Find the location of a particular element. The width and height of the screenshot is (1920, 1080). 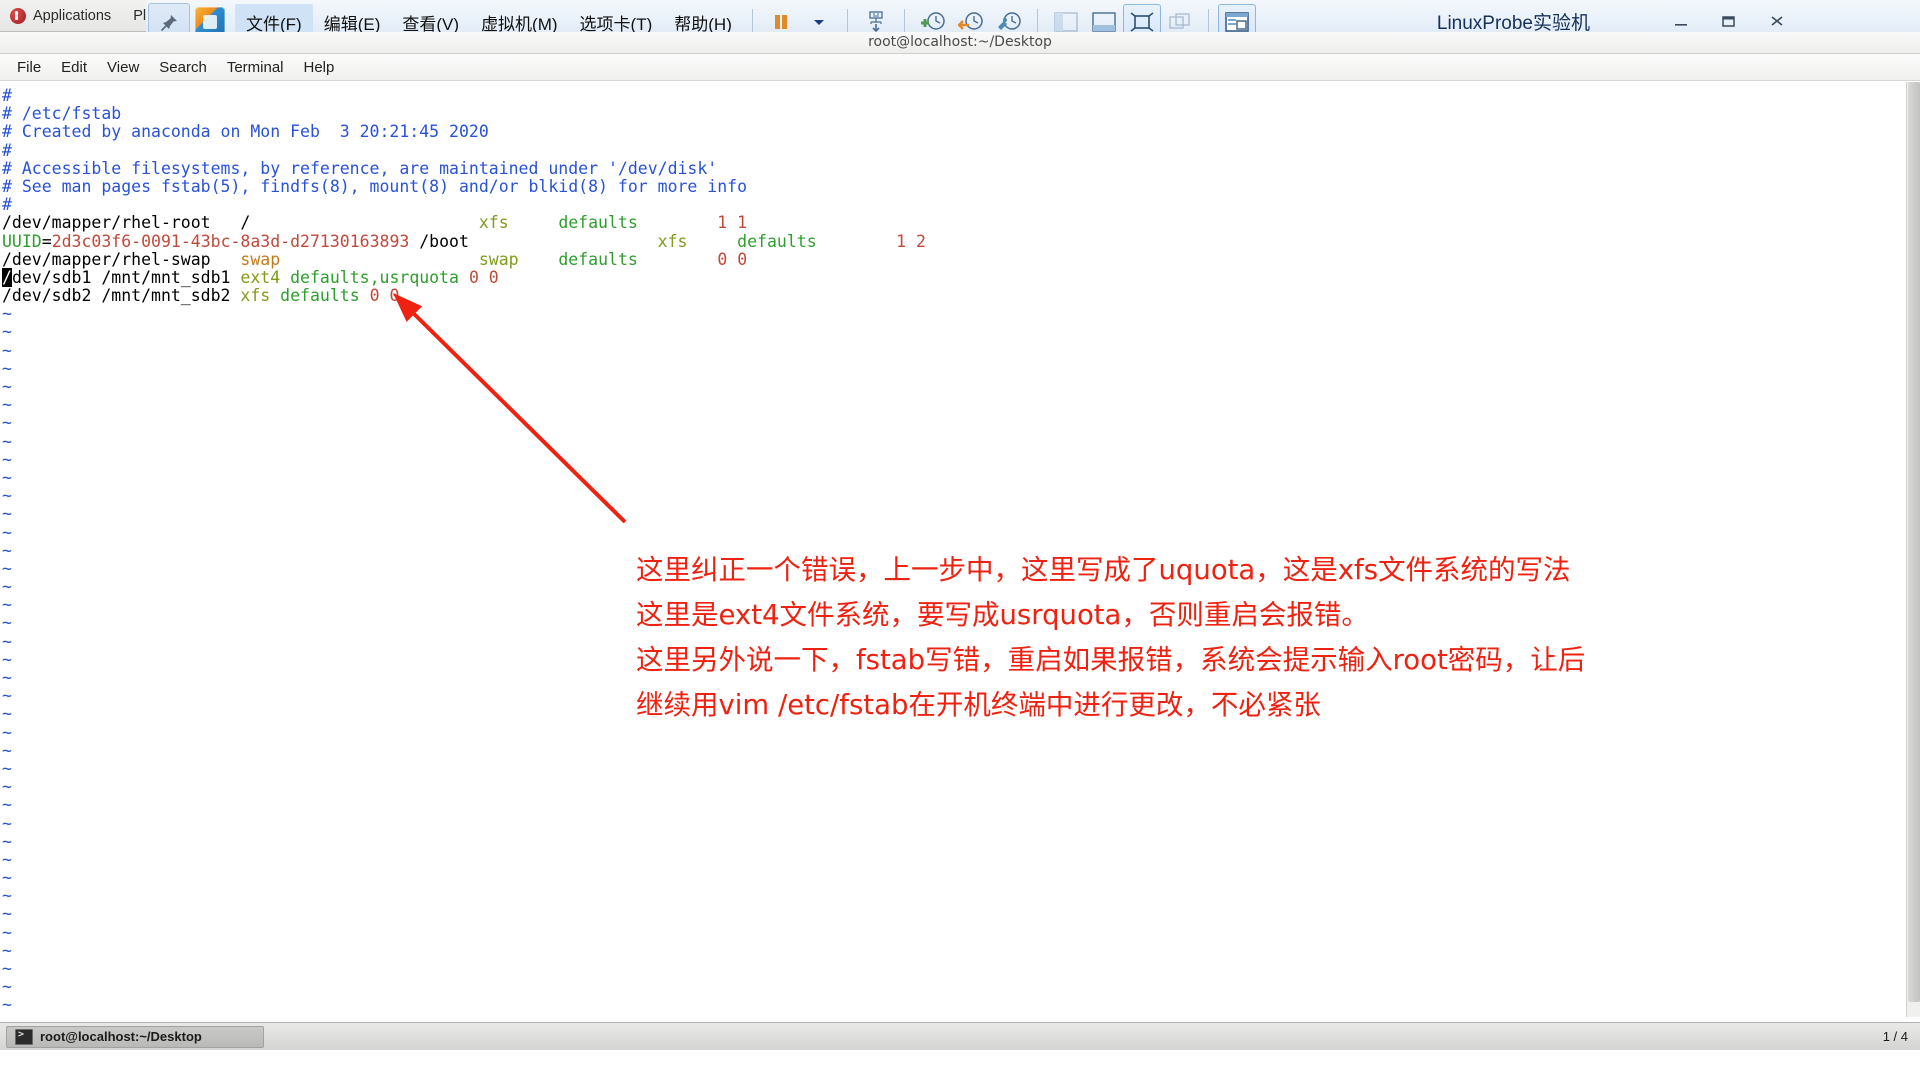

taskbar-item-terminal: root@localhost:~/Desktop is located at coordinates (135, 1036).